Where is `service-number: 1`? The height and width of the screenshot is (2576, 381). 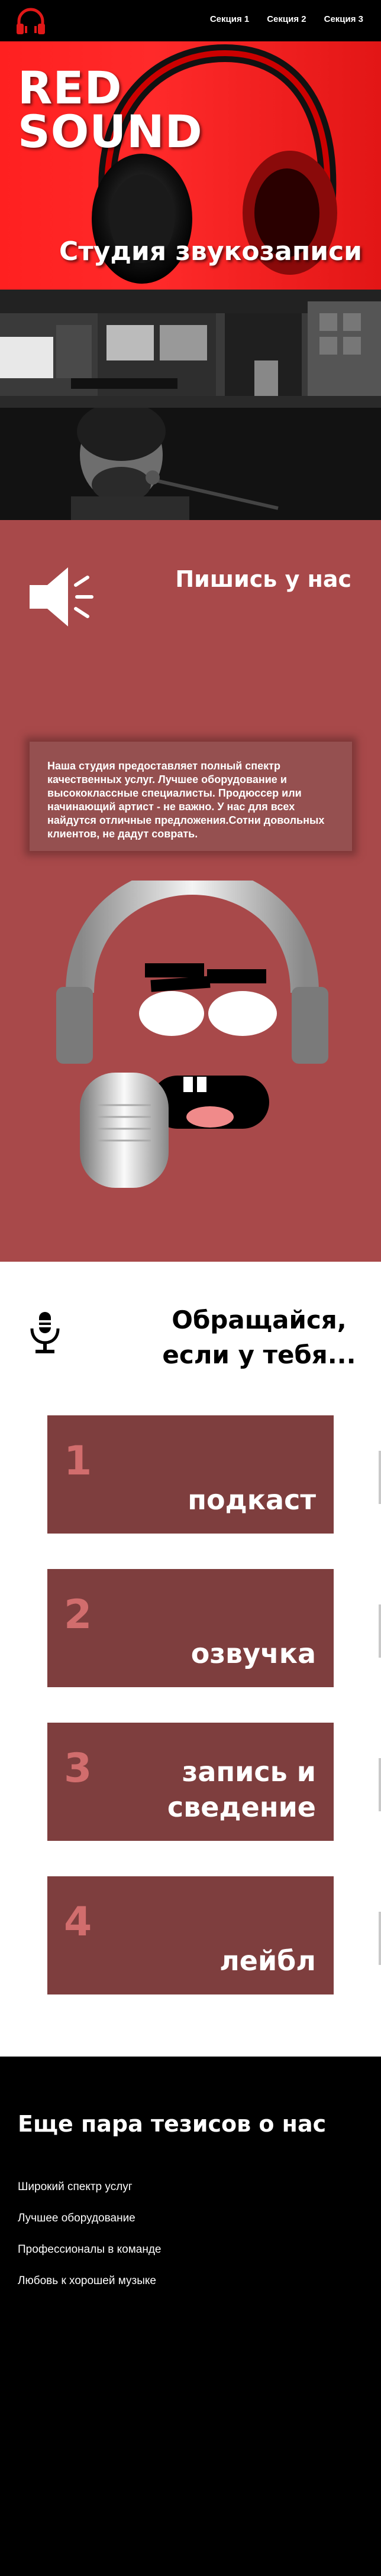
service-number: 1 is located at coordinates (78, 1461).